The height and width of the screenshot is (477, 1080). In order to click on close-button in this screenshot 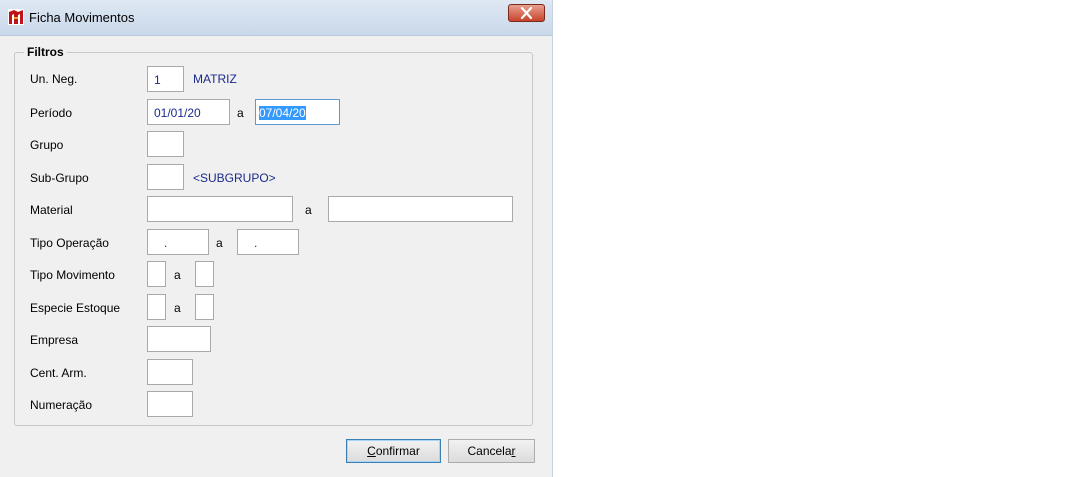, I will do `click(526, 13)`.